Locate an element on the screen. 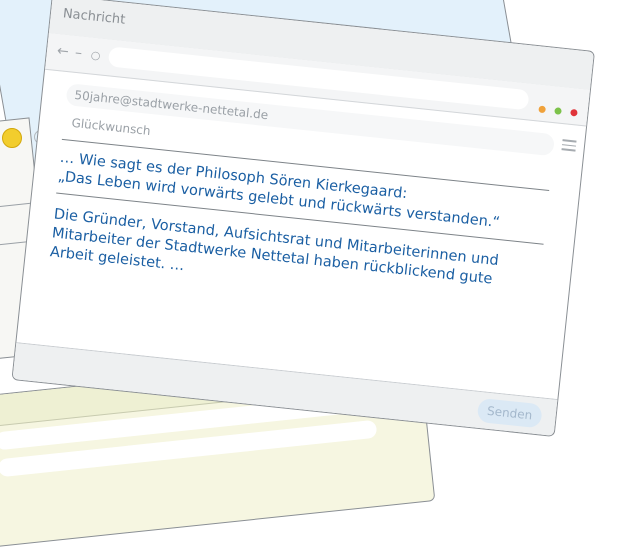 The height and width of the screenshot is (549, 639). smiley-icon is located at coordinates (12, 138).